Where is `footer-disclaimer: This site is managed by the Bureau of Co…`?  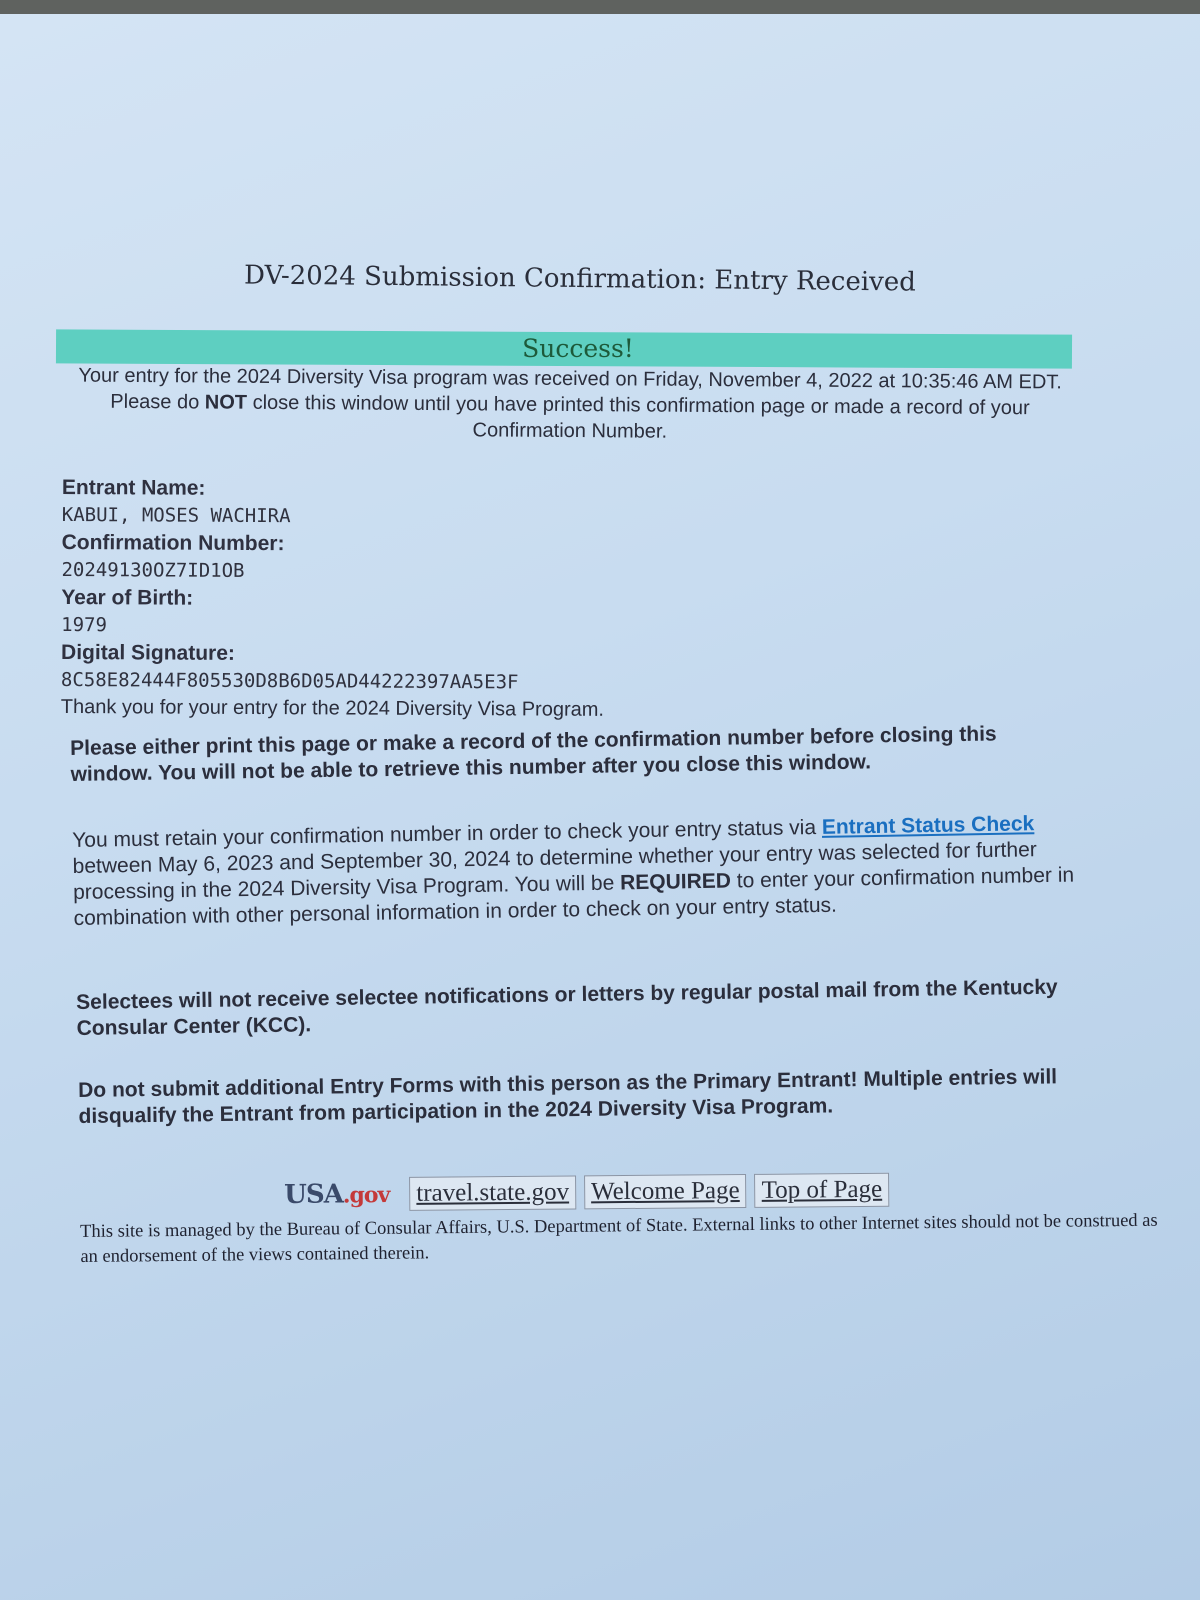 footer-disclaimer: This site is managed by the Bureau of Co… is located at coordinates (619, 1238).